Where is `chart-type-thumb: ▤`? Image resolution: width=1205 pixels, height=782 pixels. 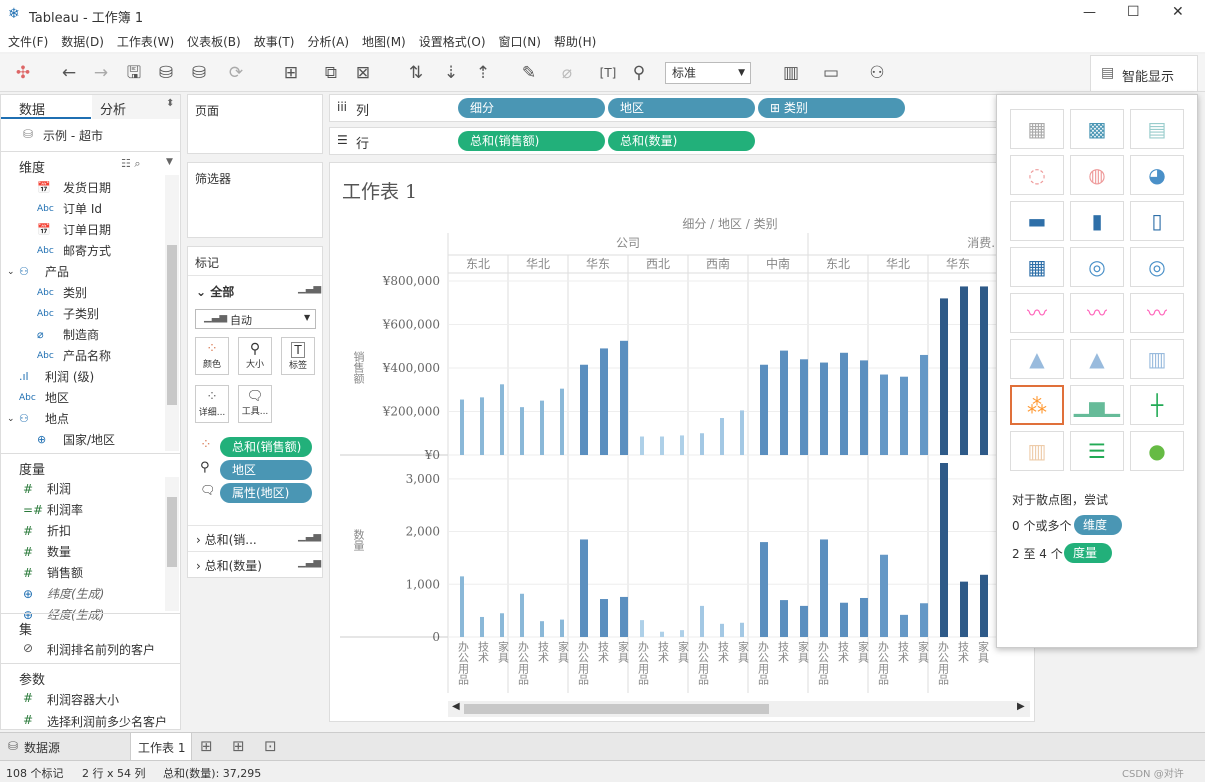
chart-type-thumb: ▤ is located at coordinates (1157, 129).